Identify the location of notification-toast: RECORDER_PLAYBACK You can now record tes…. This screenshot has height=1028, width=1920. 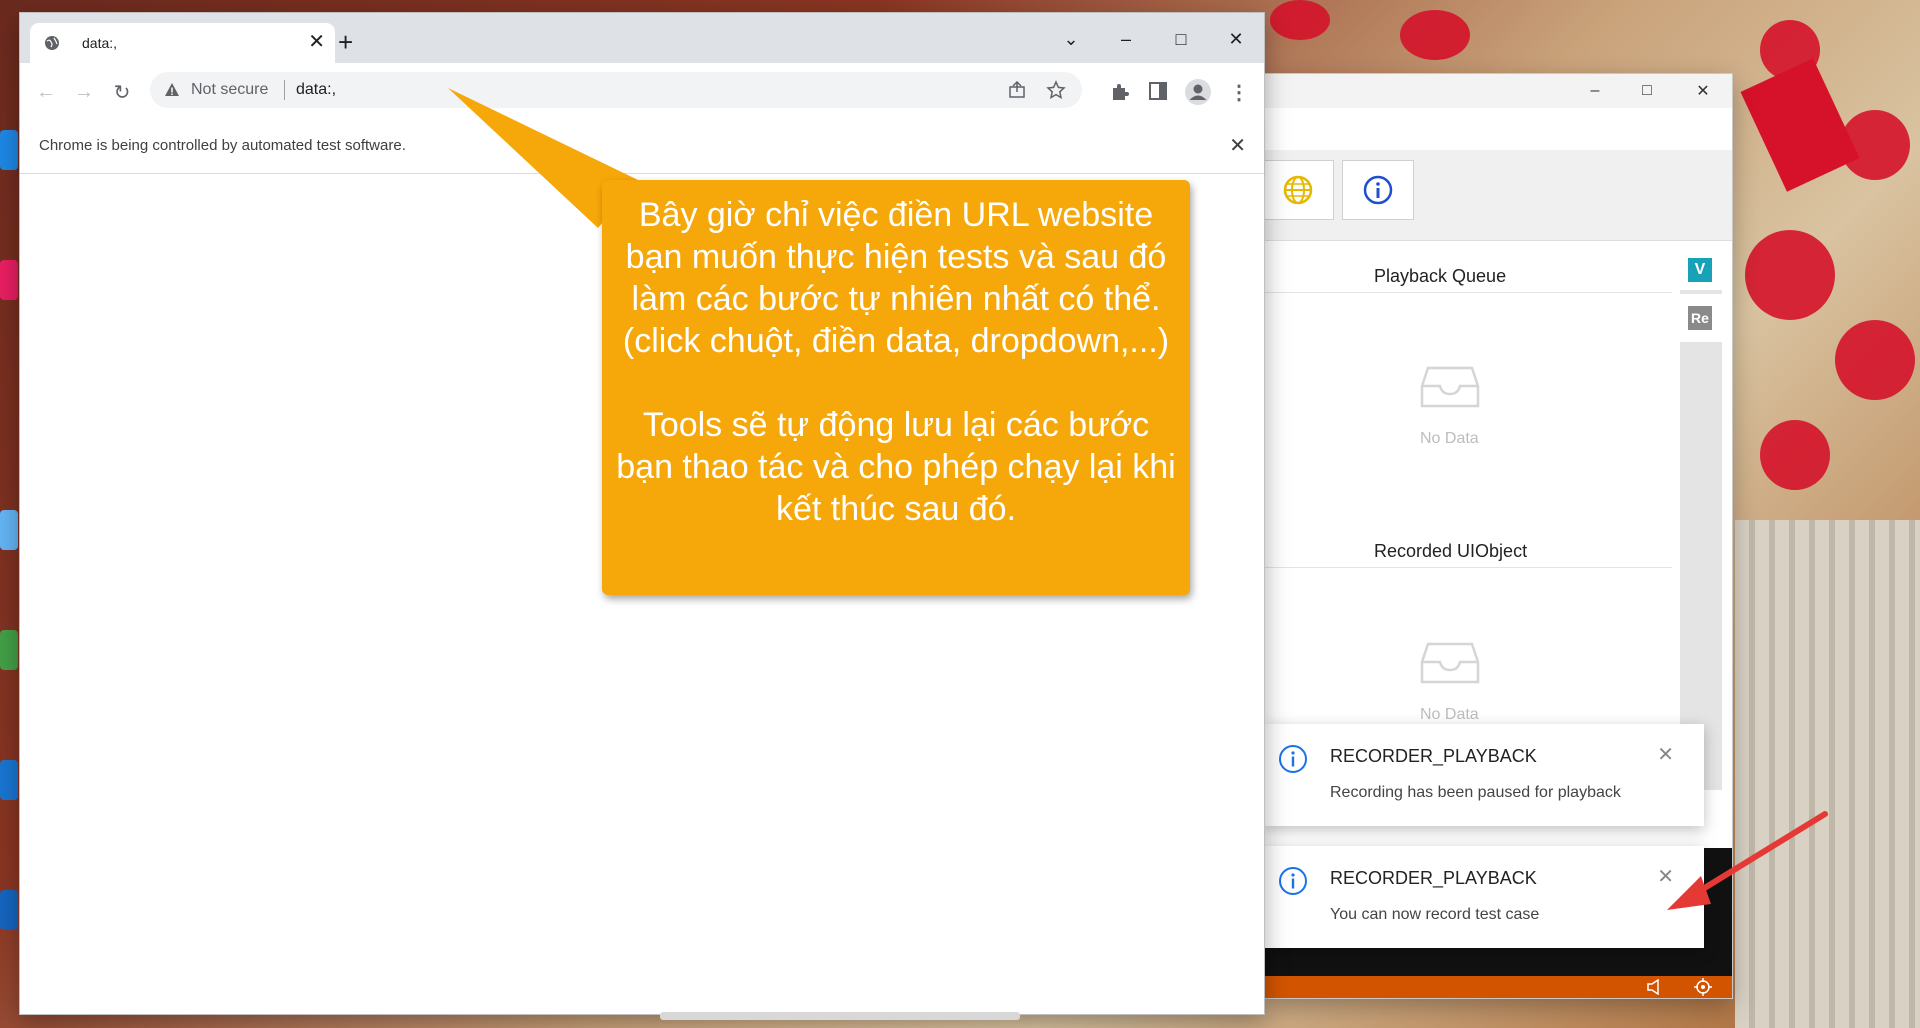
(1484, 897).